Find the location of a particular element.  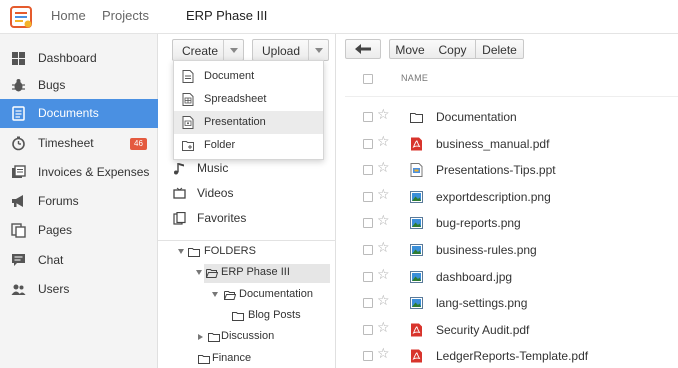

file-name: LedgerReports-Template.pdf is located at coordinates (512, 356).